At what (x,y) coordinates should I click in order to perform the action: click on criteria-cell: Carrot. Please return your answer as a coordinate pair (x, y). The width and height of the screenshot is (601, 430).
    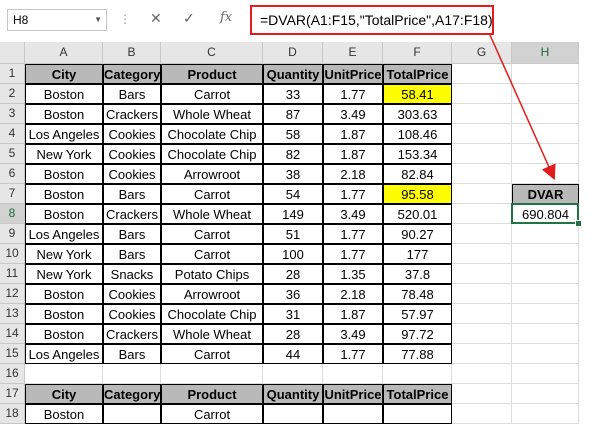
    Looking at the image, I should click on (212, 414).